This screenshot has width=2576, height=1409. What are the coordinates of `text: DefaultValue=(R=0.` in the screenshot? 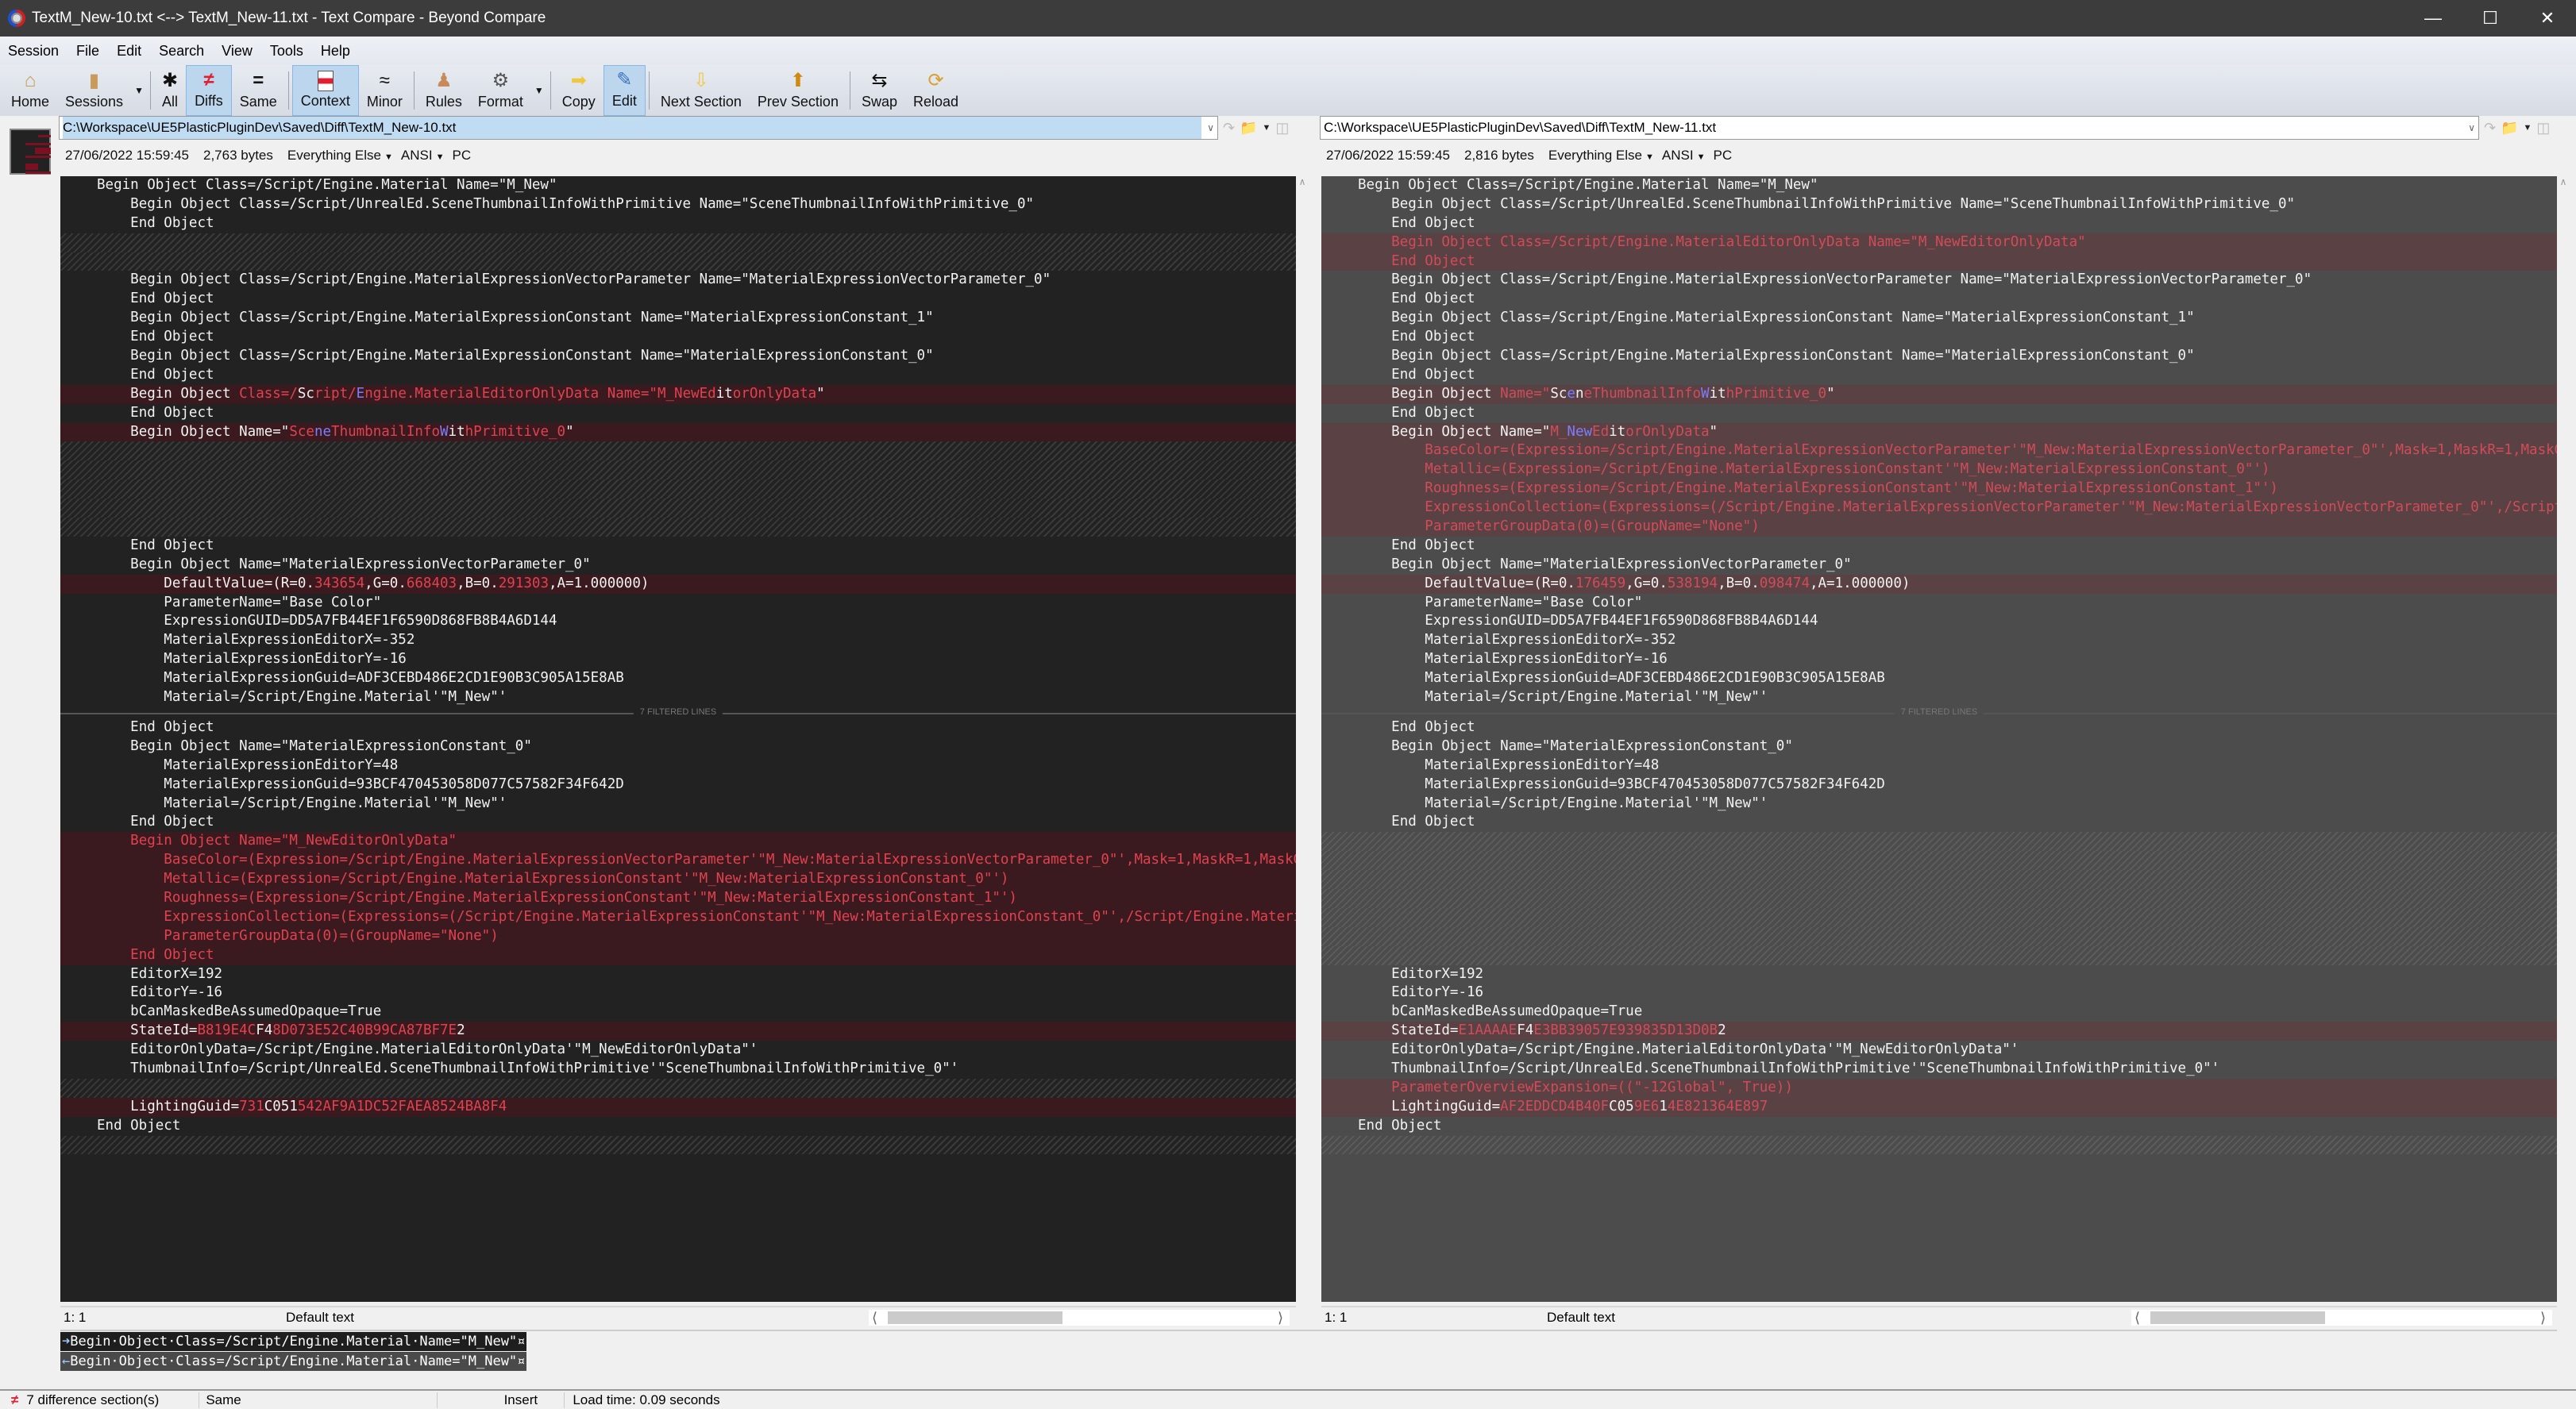 It's located at (1500, 583).